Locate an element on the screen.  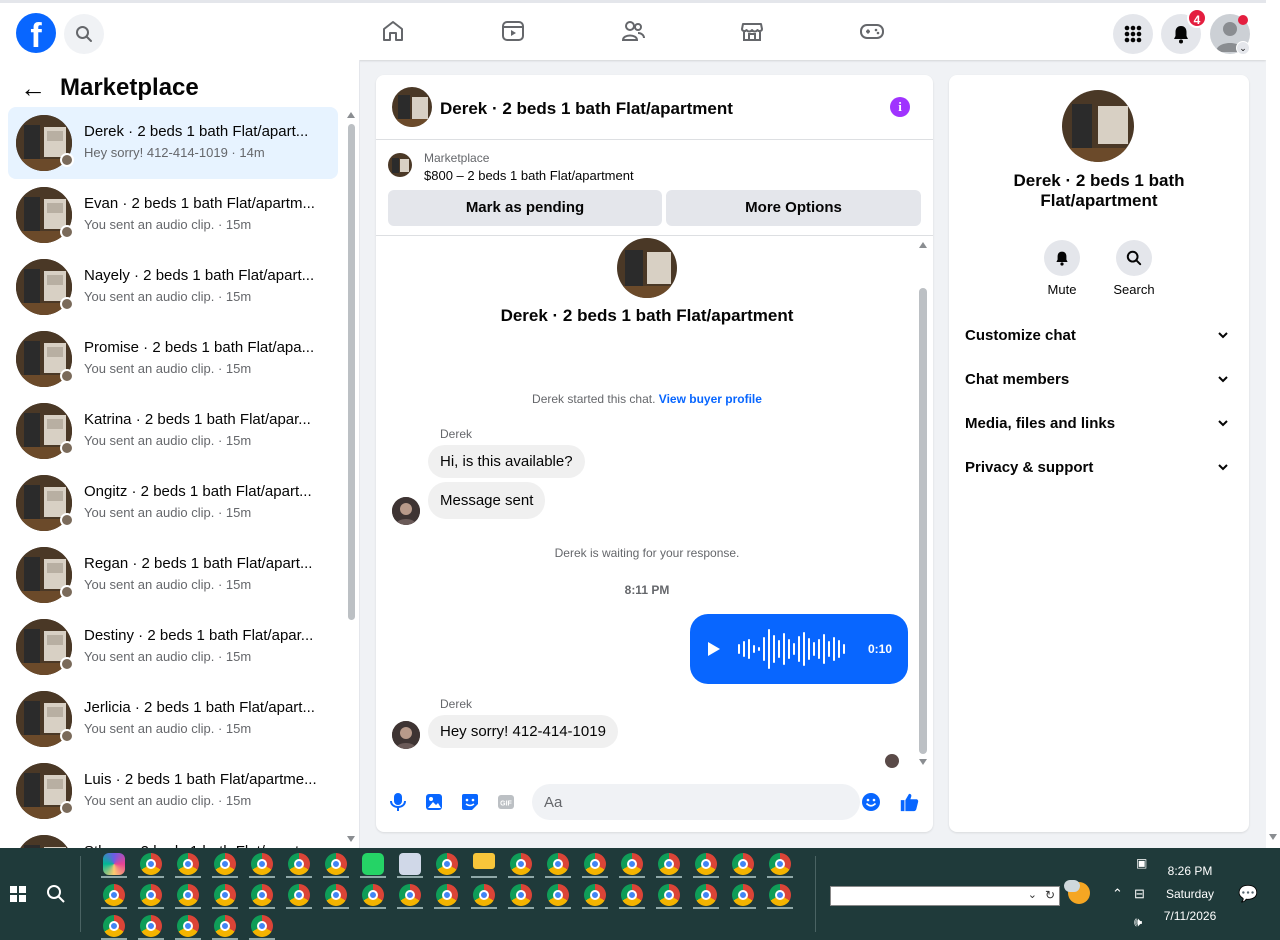
chat-title: Derek · 2 beds 1 bath Flat/apartment is located at coordinates (586, 109).